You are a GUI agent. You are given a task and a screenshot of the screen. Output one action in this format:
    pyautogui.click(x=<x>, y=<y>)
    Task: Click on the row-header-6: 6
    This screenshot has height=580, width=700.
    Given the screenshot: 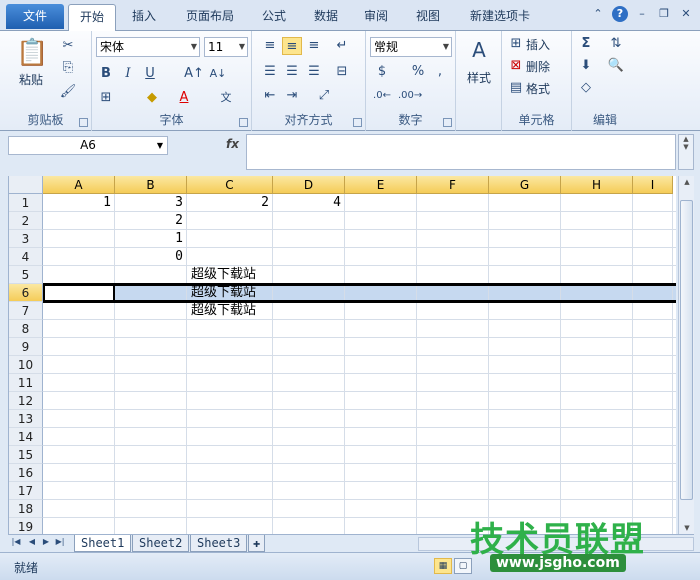 What is the action you would take?
    pyautogui.click(x=26, y=293)
    